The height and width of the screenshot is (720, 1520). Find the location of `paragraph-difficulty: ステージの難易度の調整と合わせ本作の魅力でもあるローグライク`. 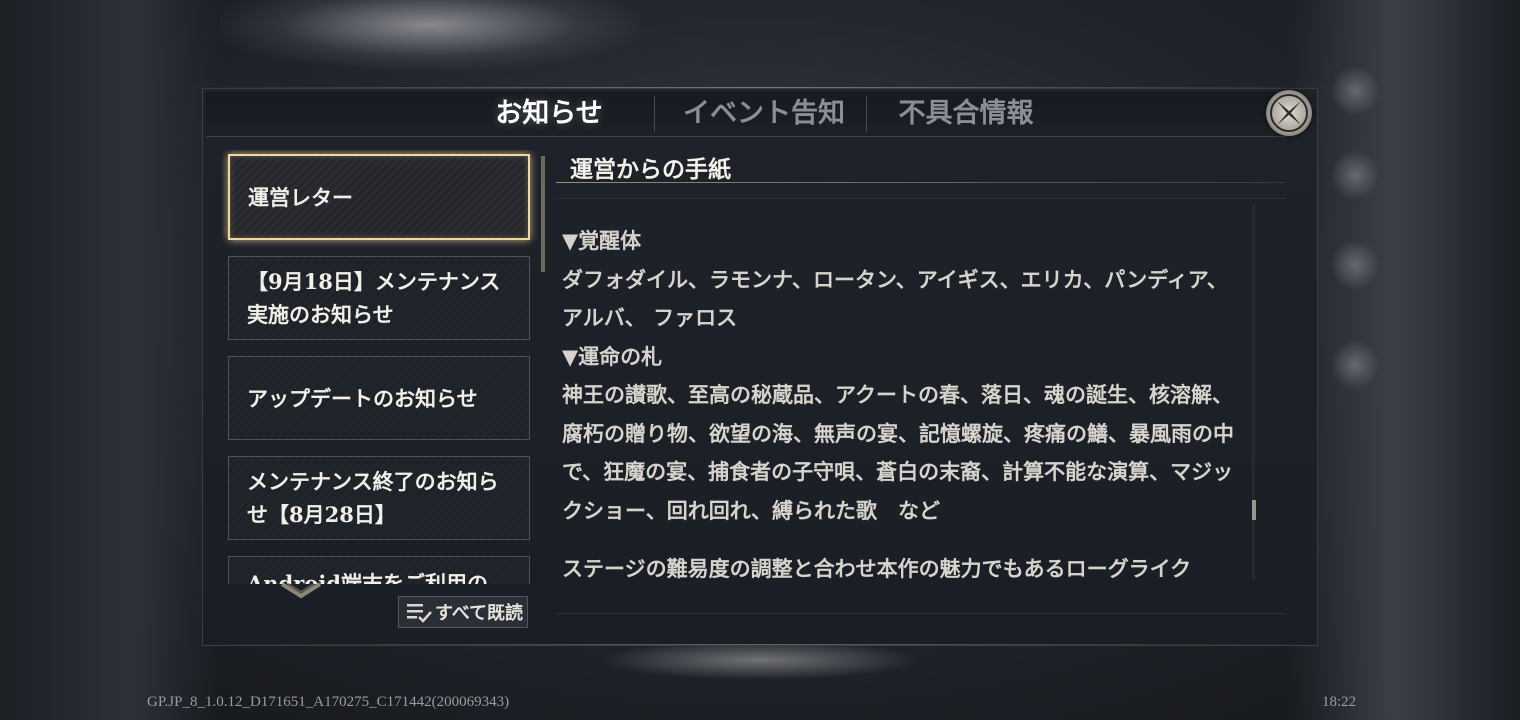

paragraph-difficulty: ステージの難易度の調整と合わせ本作の魅力でもあるローグライク is located at coordinates (877, 568).